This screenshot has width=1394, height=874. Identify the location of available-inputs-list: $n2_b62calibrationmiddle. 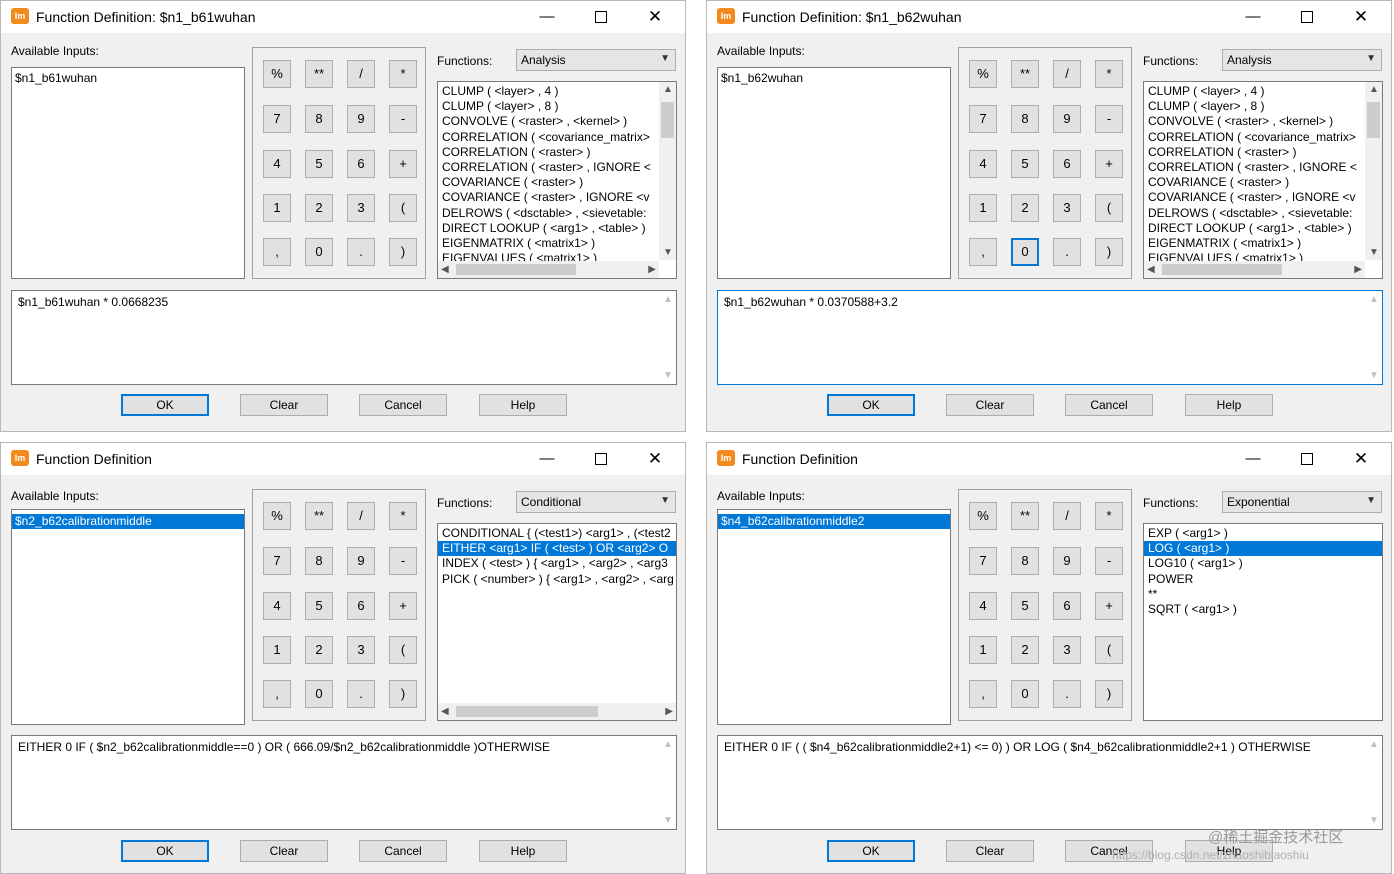
(128, 617).